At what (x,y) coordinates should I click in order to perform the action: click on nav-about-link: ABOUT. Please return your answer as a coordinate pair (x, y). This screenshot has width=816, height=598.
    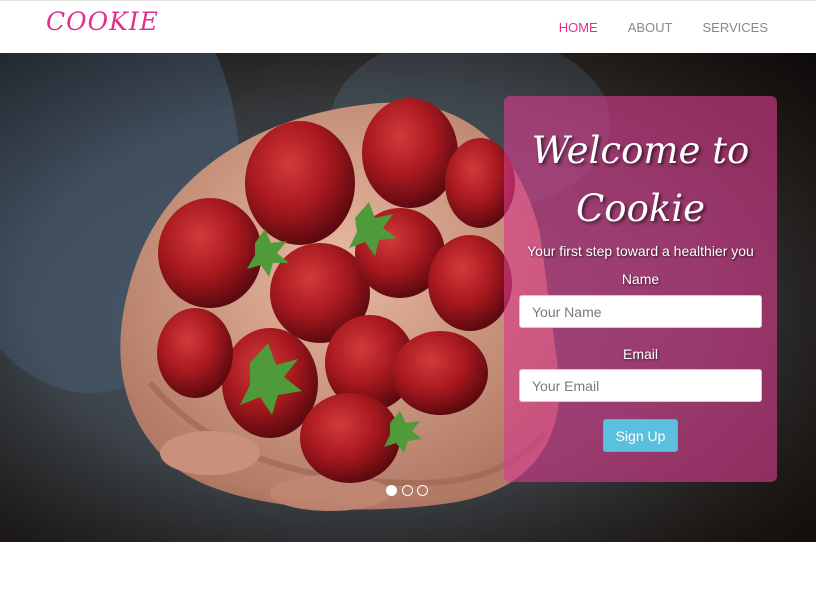
    Looking at the image, I should click on (650, 27).